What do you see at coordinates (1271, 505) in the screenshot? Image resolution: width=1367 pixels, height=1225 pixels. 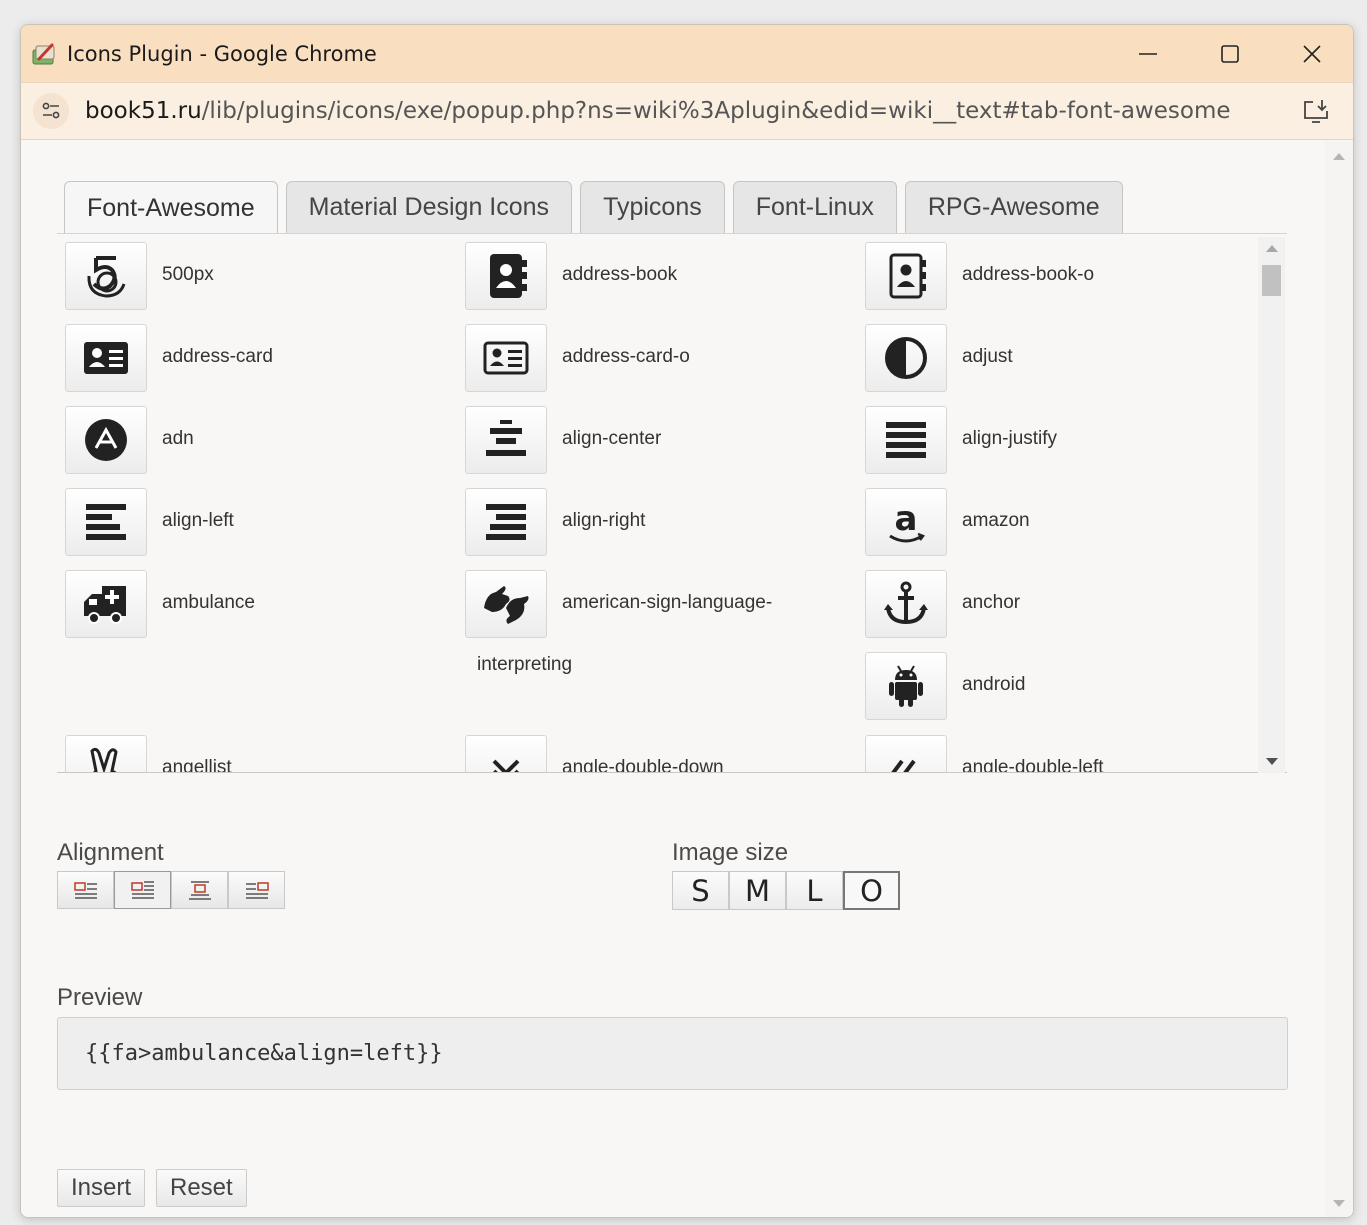 I see `icon-grid-scrollbar` at bounding box center [1271, 505].